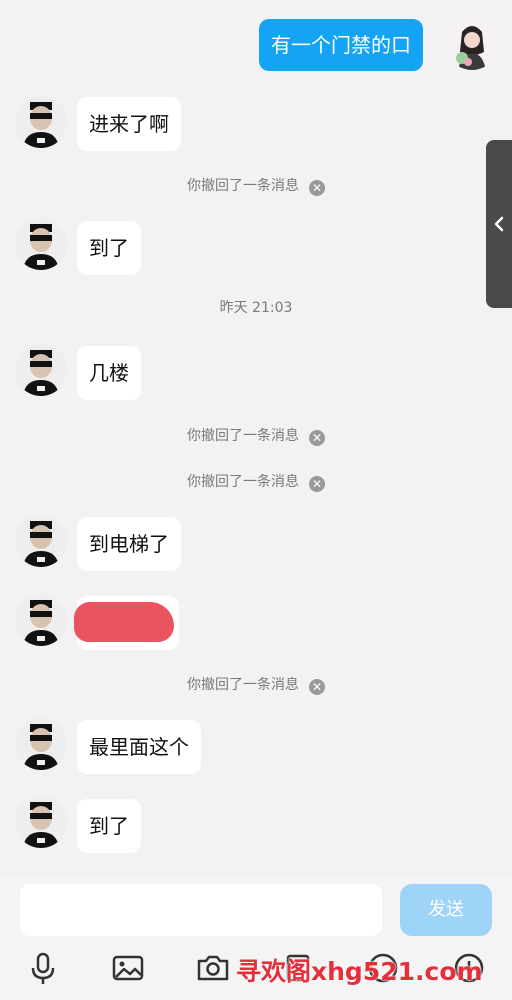 This screenshot has width=512, height=1000. I want to click on send-button: 发送, so click(446, 910).